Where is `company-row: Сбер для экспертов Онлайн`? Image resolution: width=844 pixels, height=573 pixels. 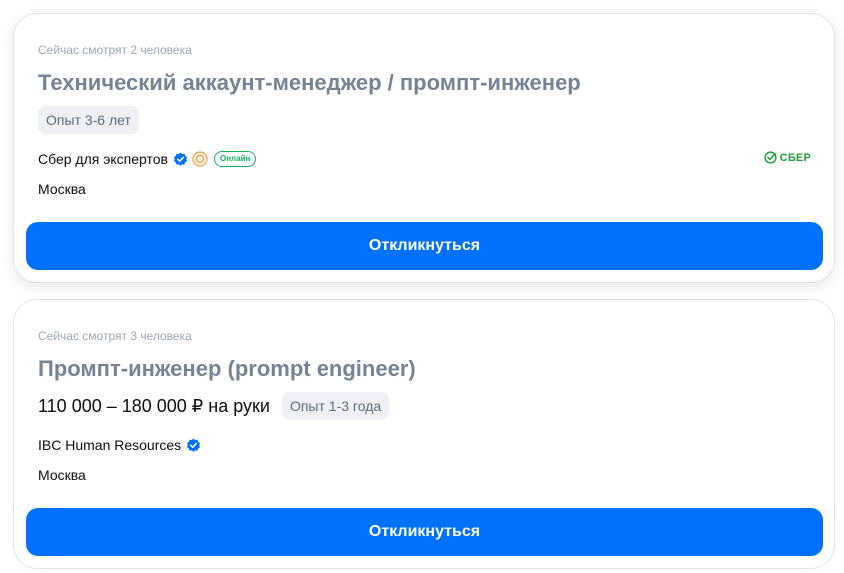
company-row: Сбер для экспертов Онлайн is located at coordinates (147, 159).